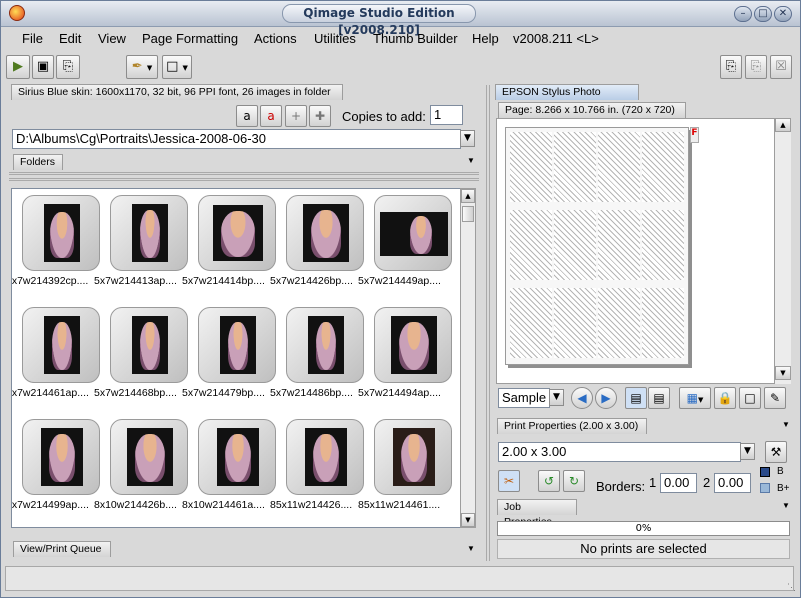  I want to click on minimize-button: –, so click(743, 14).